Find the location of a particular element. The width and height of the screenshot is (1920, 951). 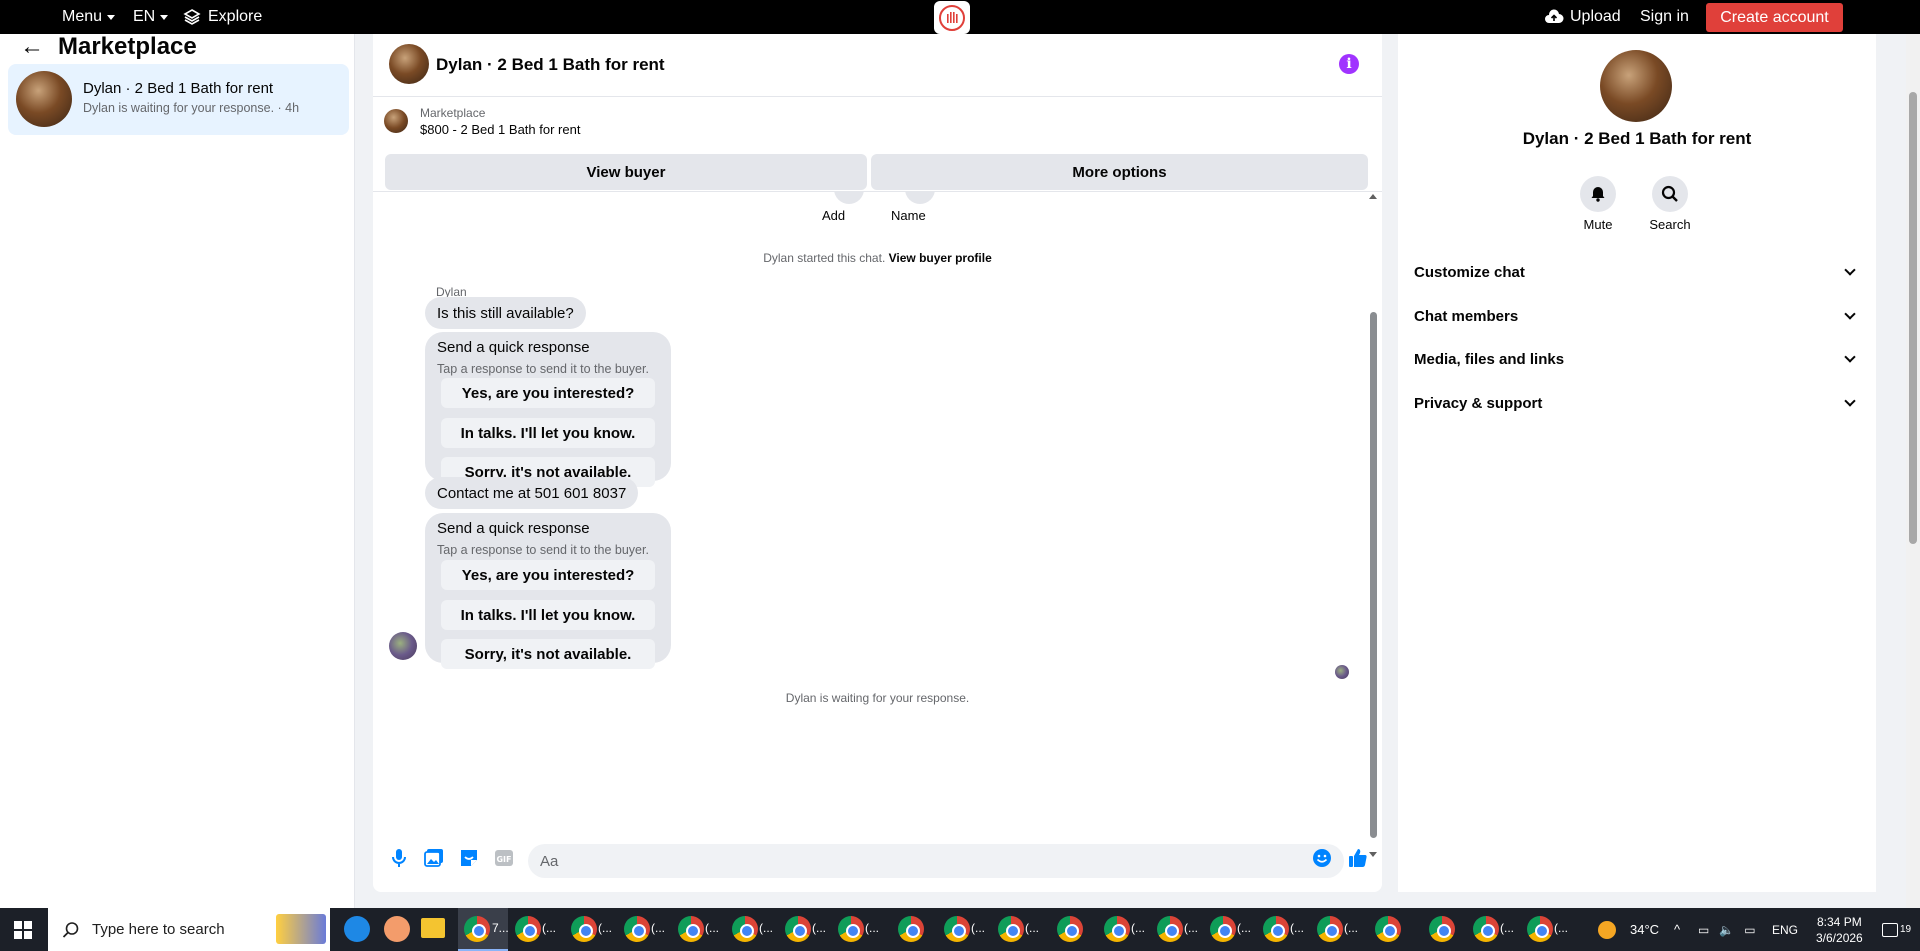

edit-name-icon is located at coordinates (920, 198).